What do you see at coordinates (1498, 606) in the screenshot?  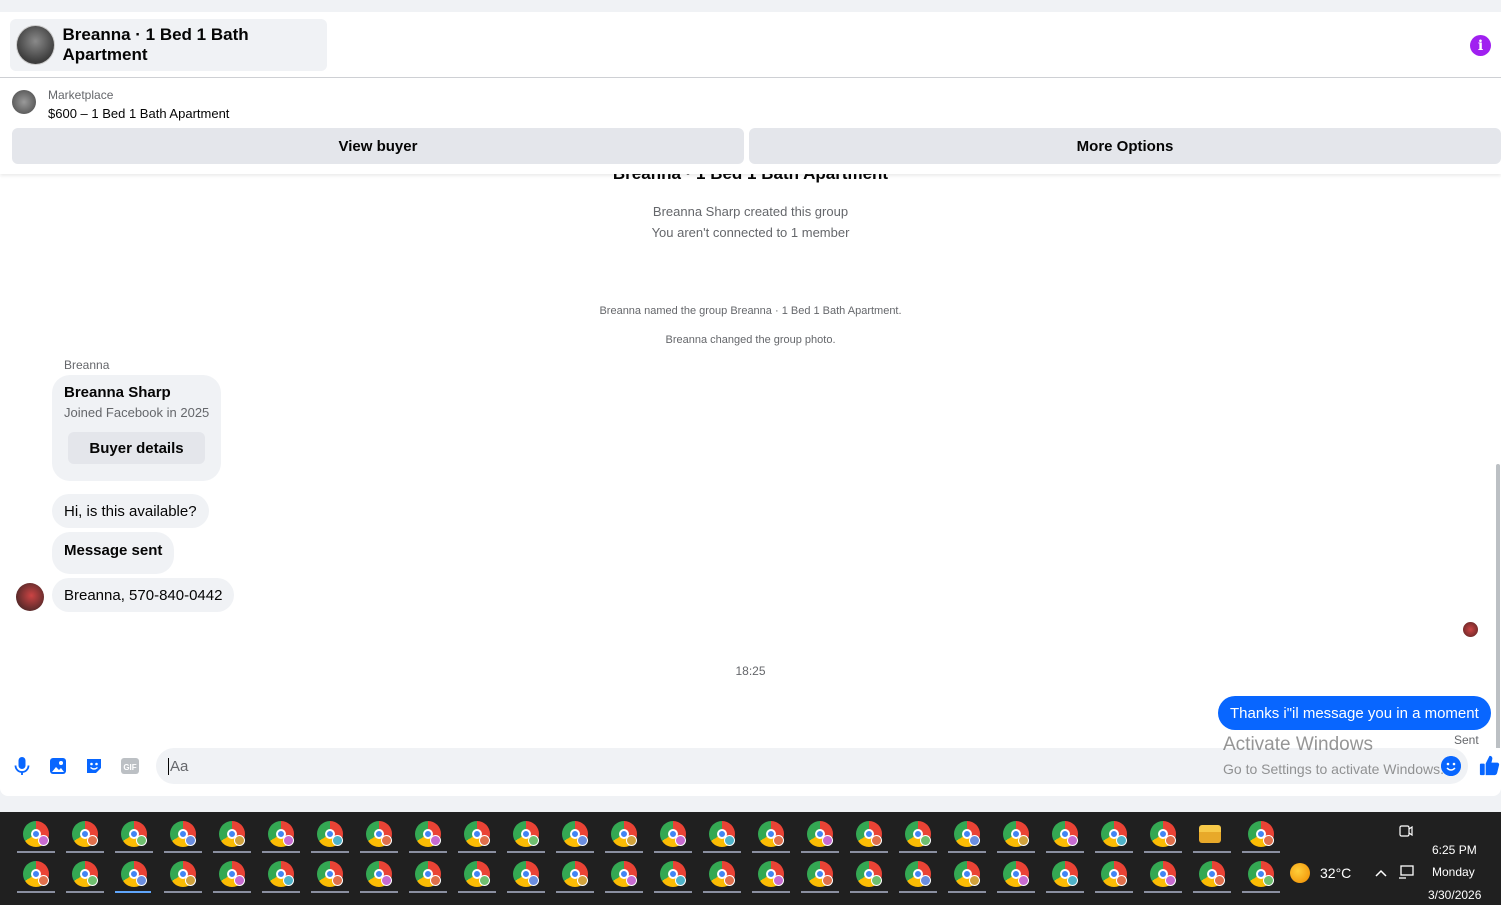 I see `scrollbar` at bounding box center [1498, 606].